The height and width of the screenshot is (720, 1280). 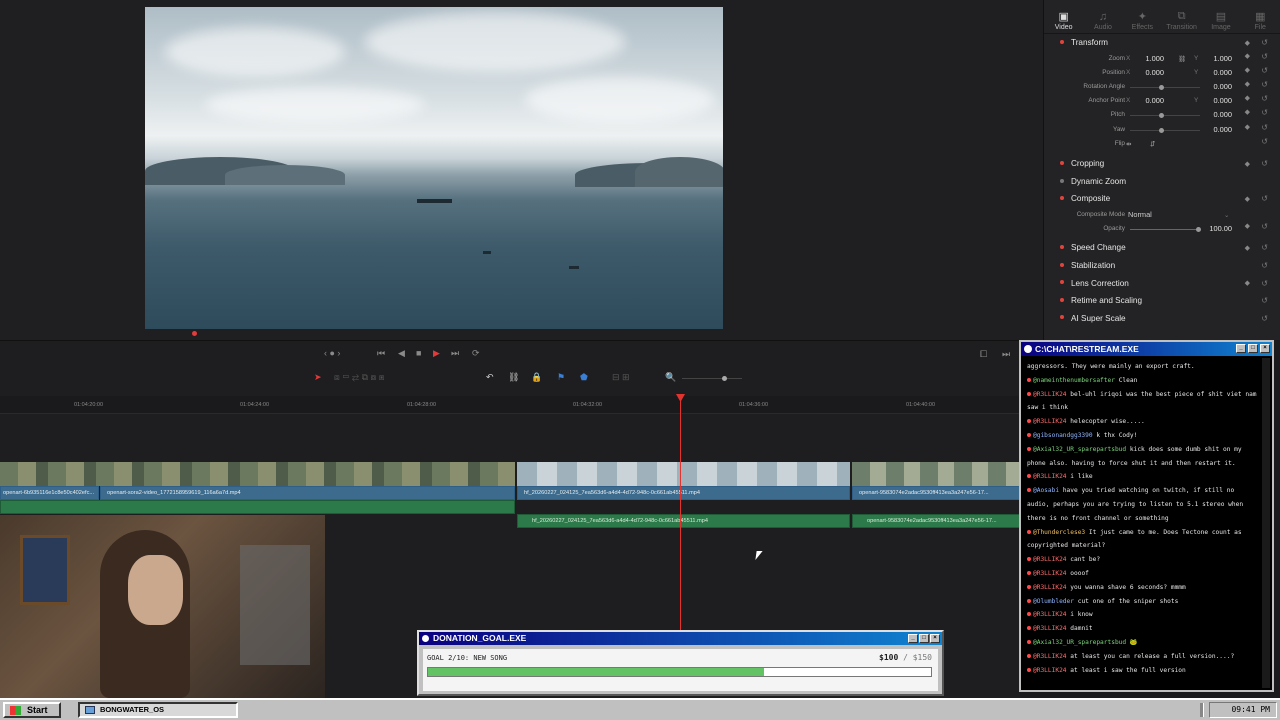 What do you see at coordinates (1059, 532) in the screenshot?
I see `chat-username: @Thunderclese3` at bounding box center [1059, 532].